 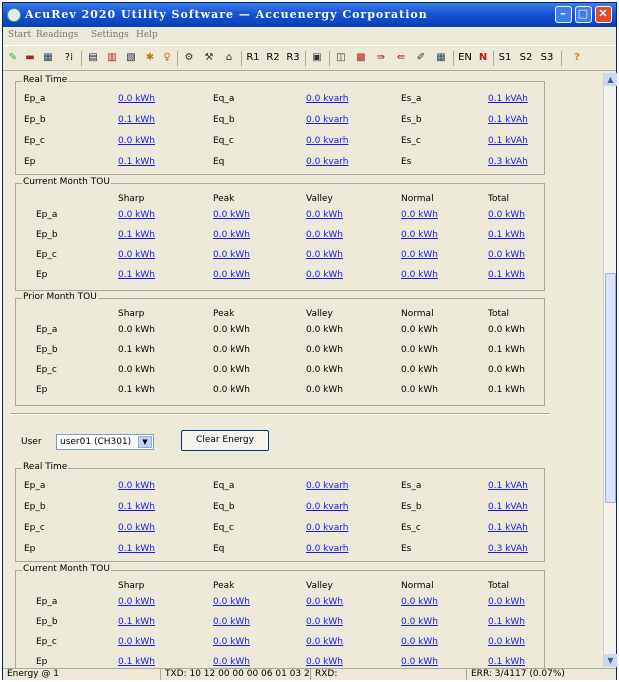 What do you see at coordinates (563, 14) in the screenshot?
I see `minimize-button: –` at bounding box center [563, 14].